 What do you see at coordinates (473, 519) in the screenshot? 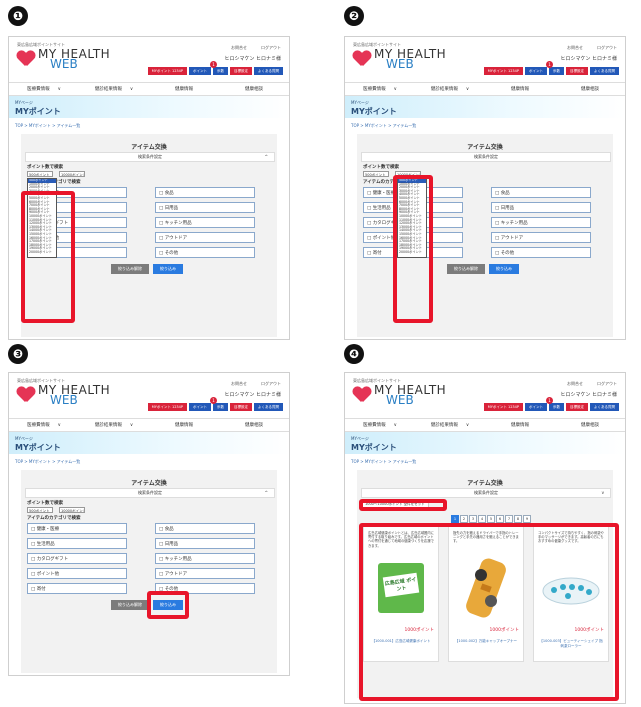
I see `page-number: 3` at bounding box center [473, 519].